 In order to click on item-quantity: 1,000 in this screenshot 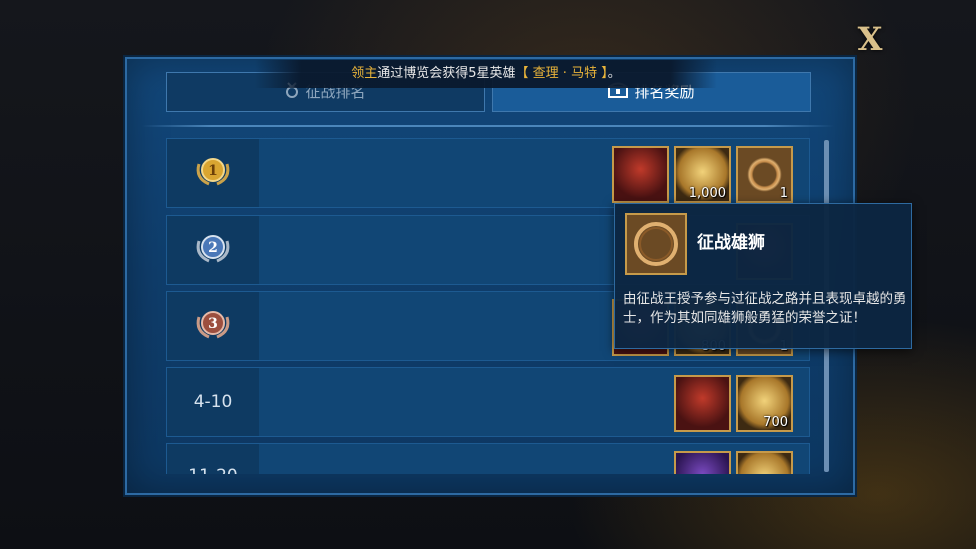, I will do `click(707, 193)`.